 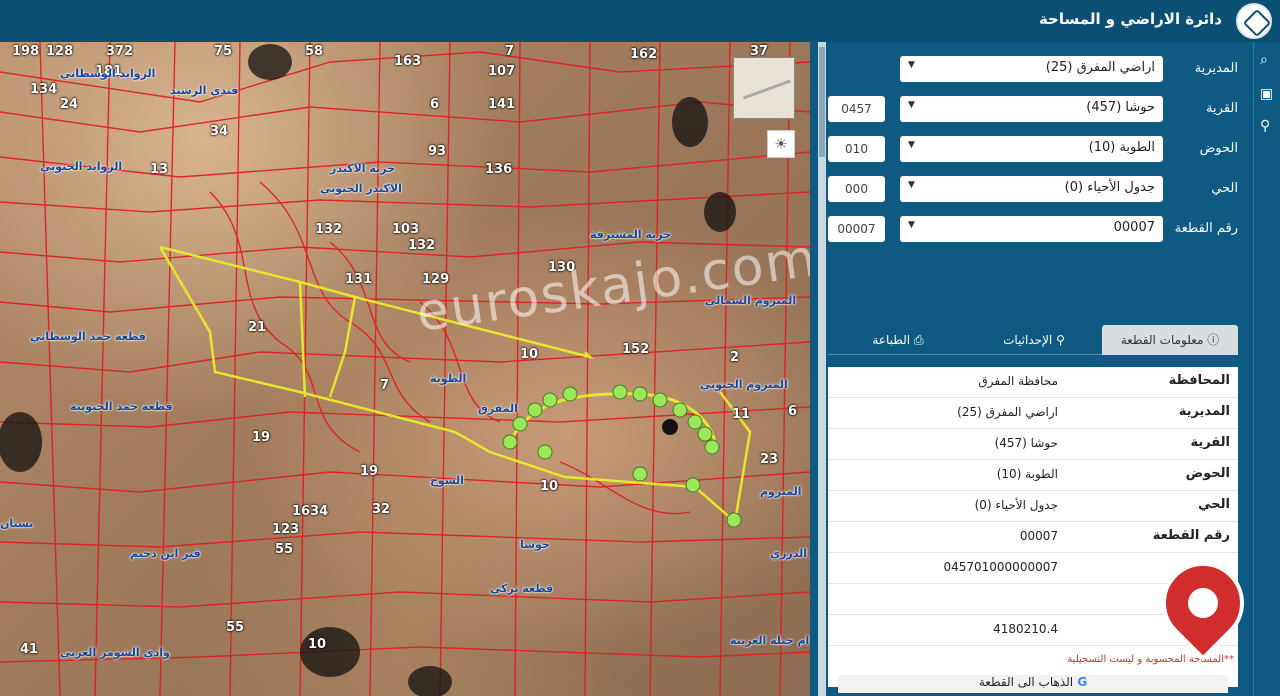 What do you see at coordinates (1265, 126) in the screenshot?
I see `location-icon: ⚲` at bounding box center [1265, 126].